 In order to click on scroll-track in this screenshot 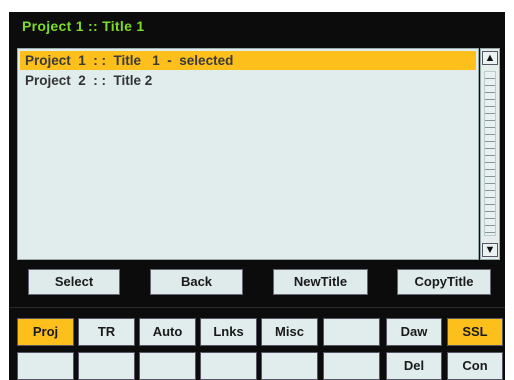, I will do `click(490, 153)`.